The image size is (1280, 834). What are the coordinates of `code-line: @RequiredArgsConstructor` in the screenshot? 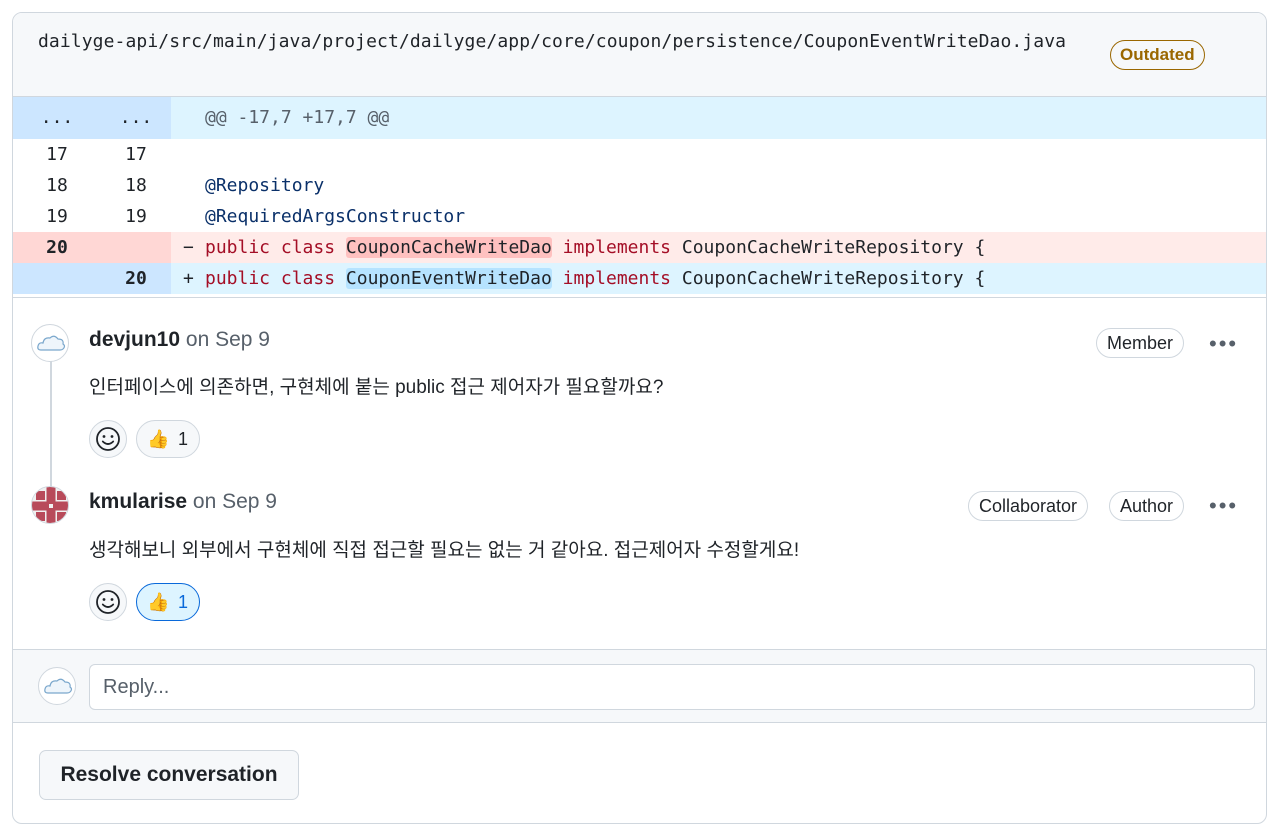 It's located at (335, 216).